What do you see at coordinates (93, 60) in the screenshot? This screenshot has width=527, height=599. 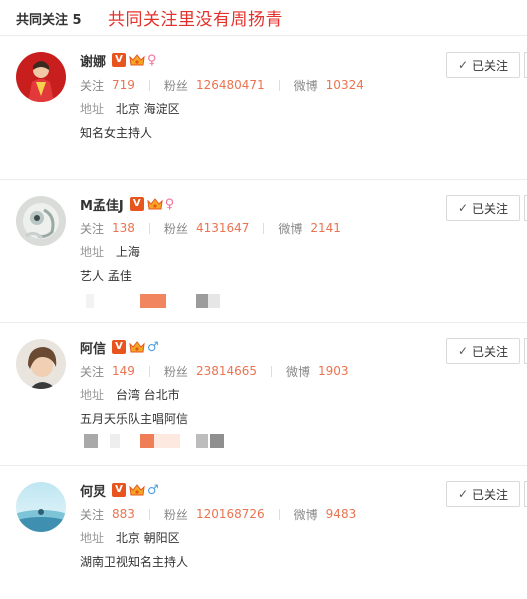 I see `user-name: 谢娜` at bounding box center [93, 60].